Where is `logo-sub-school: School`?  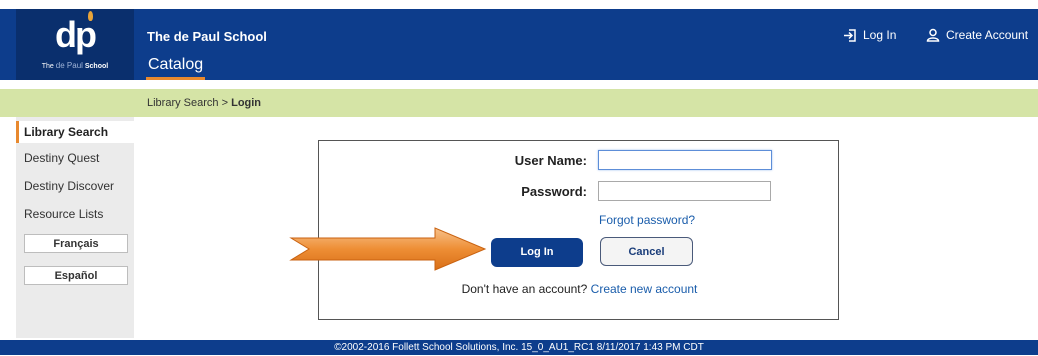
logo-sub-school: School is located at coordinates (96, 66).